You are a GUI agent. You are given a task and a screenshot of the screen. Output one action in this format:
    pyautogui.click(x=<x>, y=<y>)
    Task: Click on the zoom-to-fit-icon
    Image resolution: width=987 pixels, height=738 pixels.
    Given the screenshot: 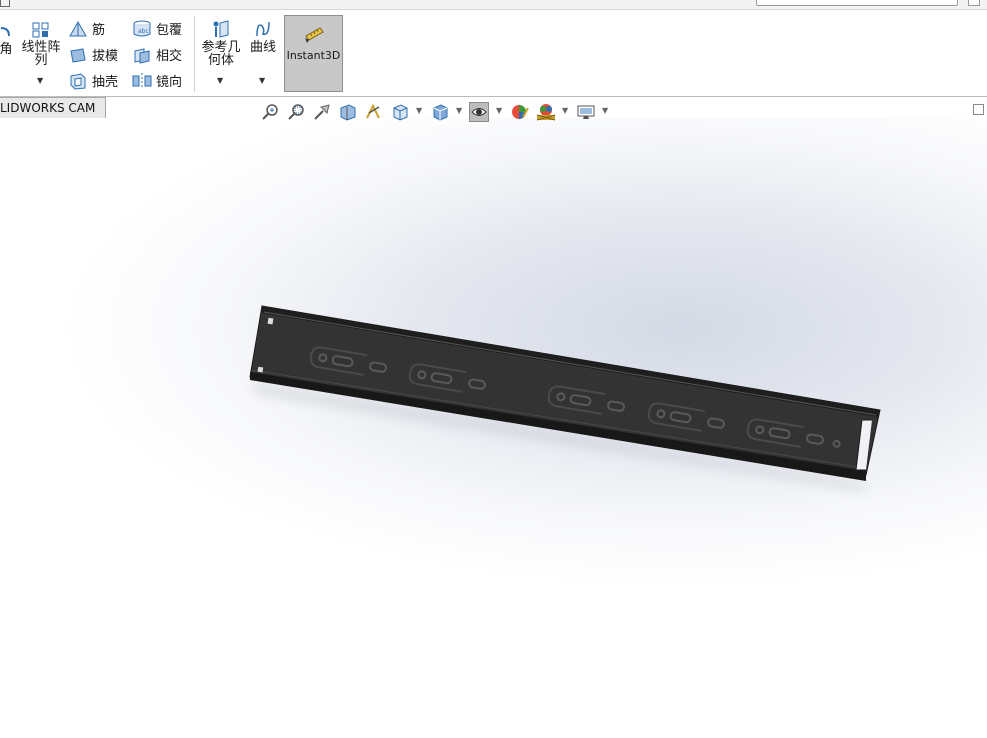 What is the action you would take?
    pyautogui.click(x=270, y=112)
    